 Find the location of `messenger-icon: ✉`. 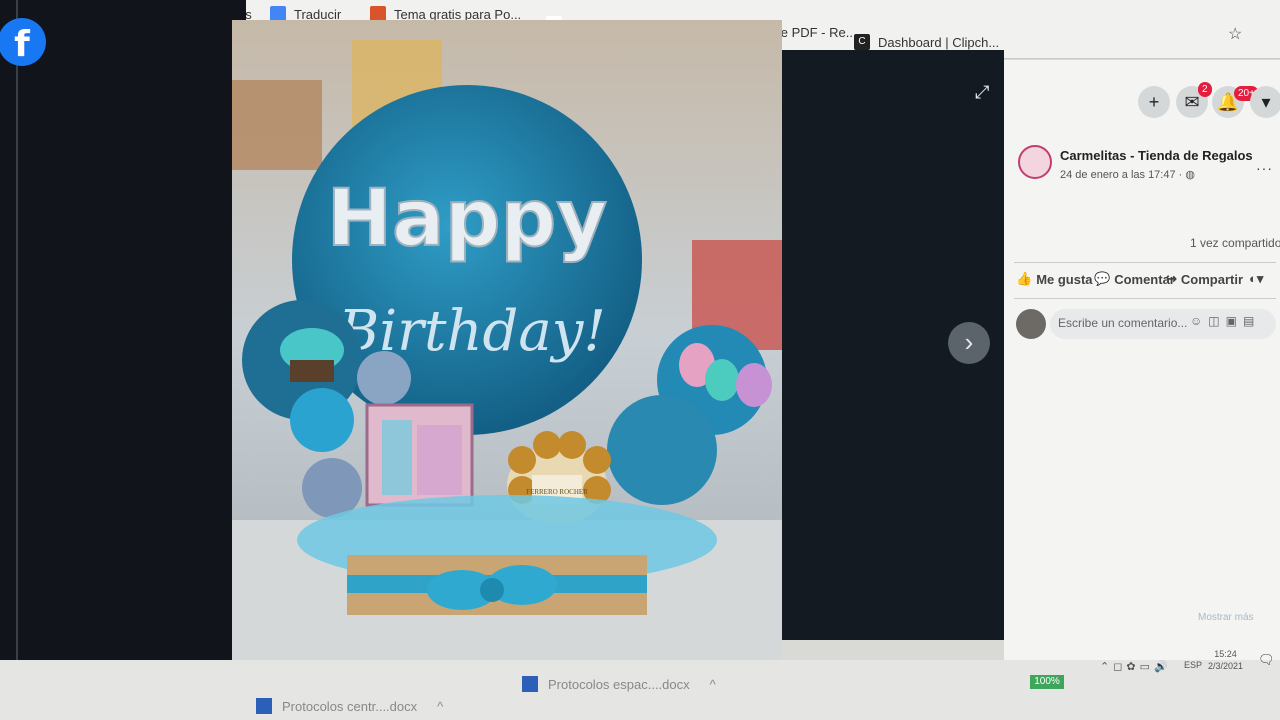

messenger-icon: ✉ is located at coordinates (1192, 102).